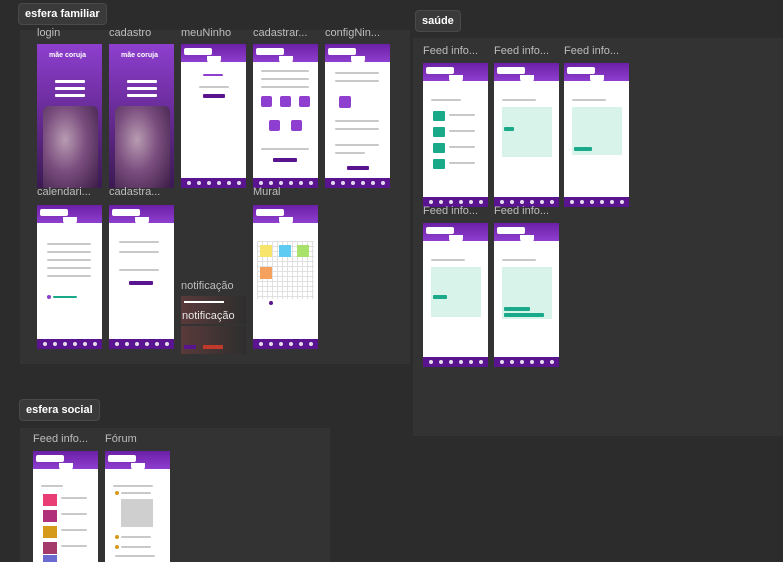 The image size is (783, 562). Describe the element at coordinates (214, 286) in the screenshot. I see `frame-label-notificacao: notificação` at that location.